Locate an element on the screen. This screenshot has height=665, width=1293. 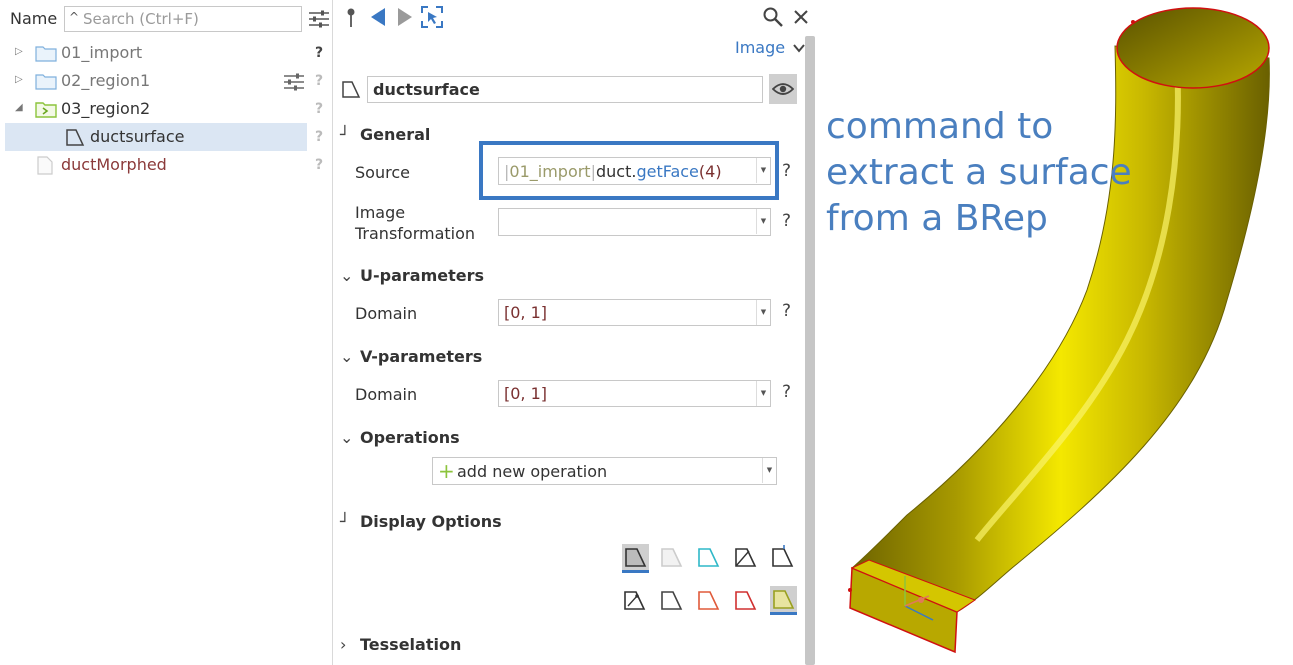
display-yellow-toggle is located at coordinates (783, 600).